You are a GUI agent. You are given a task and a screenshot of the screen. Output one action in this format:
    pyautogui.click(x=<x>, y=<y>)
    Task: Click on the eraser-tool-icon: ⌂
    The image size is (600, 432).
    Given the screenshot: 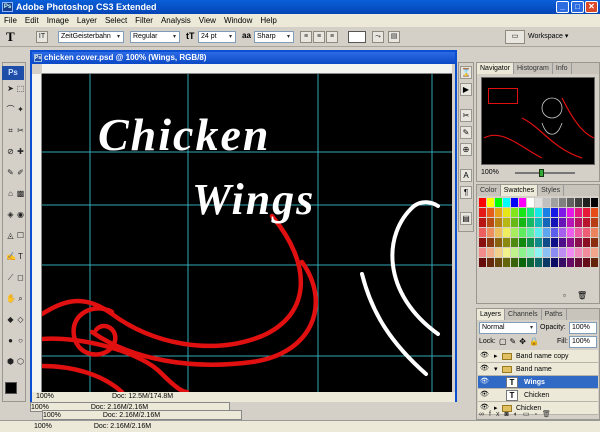 What is the action you would take?
    pyautogui.click(x=10, y=193)
    